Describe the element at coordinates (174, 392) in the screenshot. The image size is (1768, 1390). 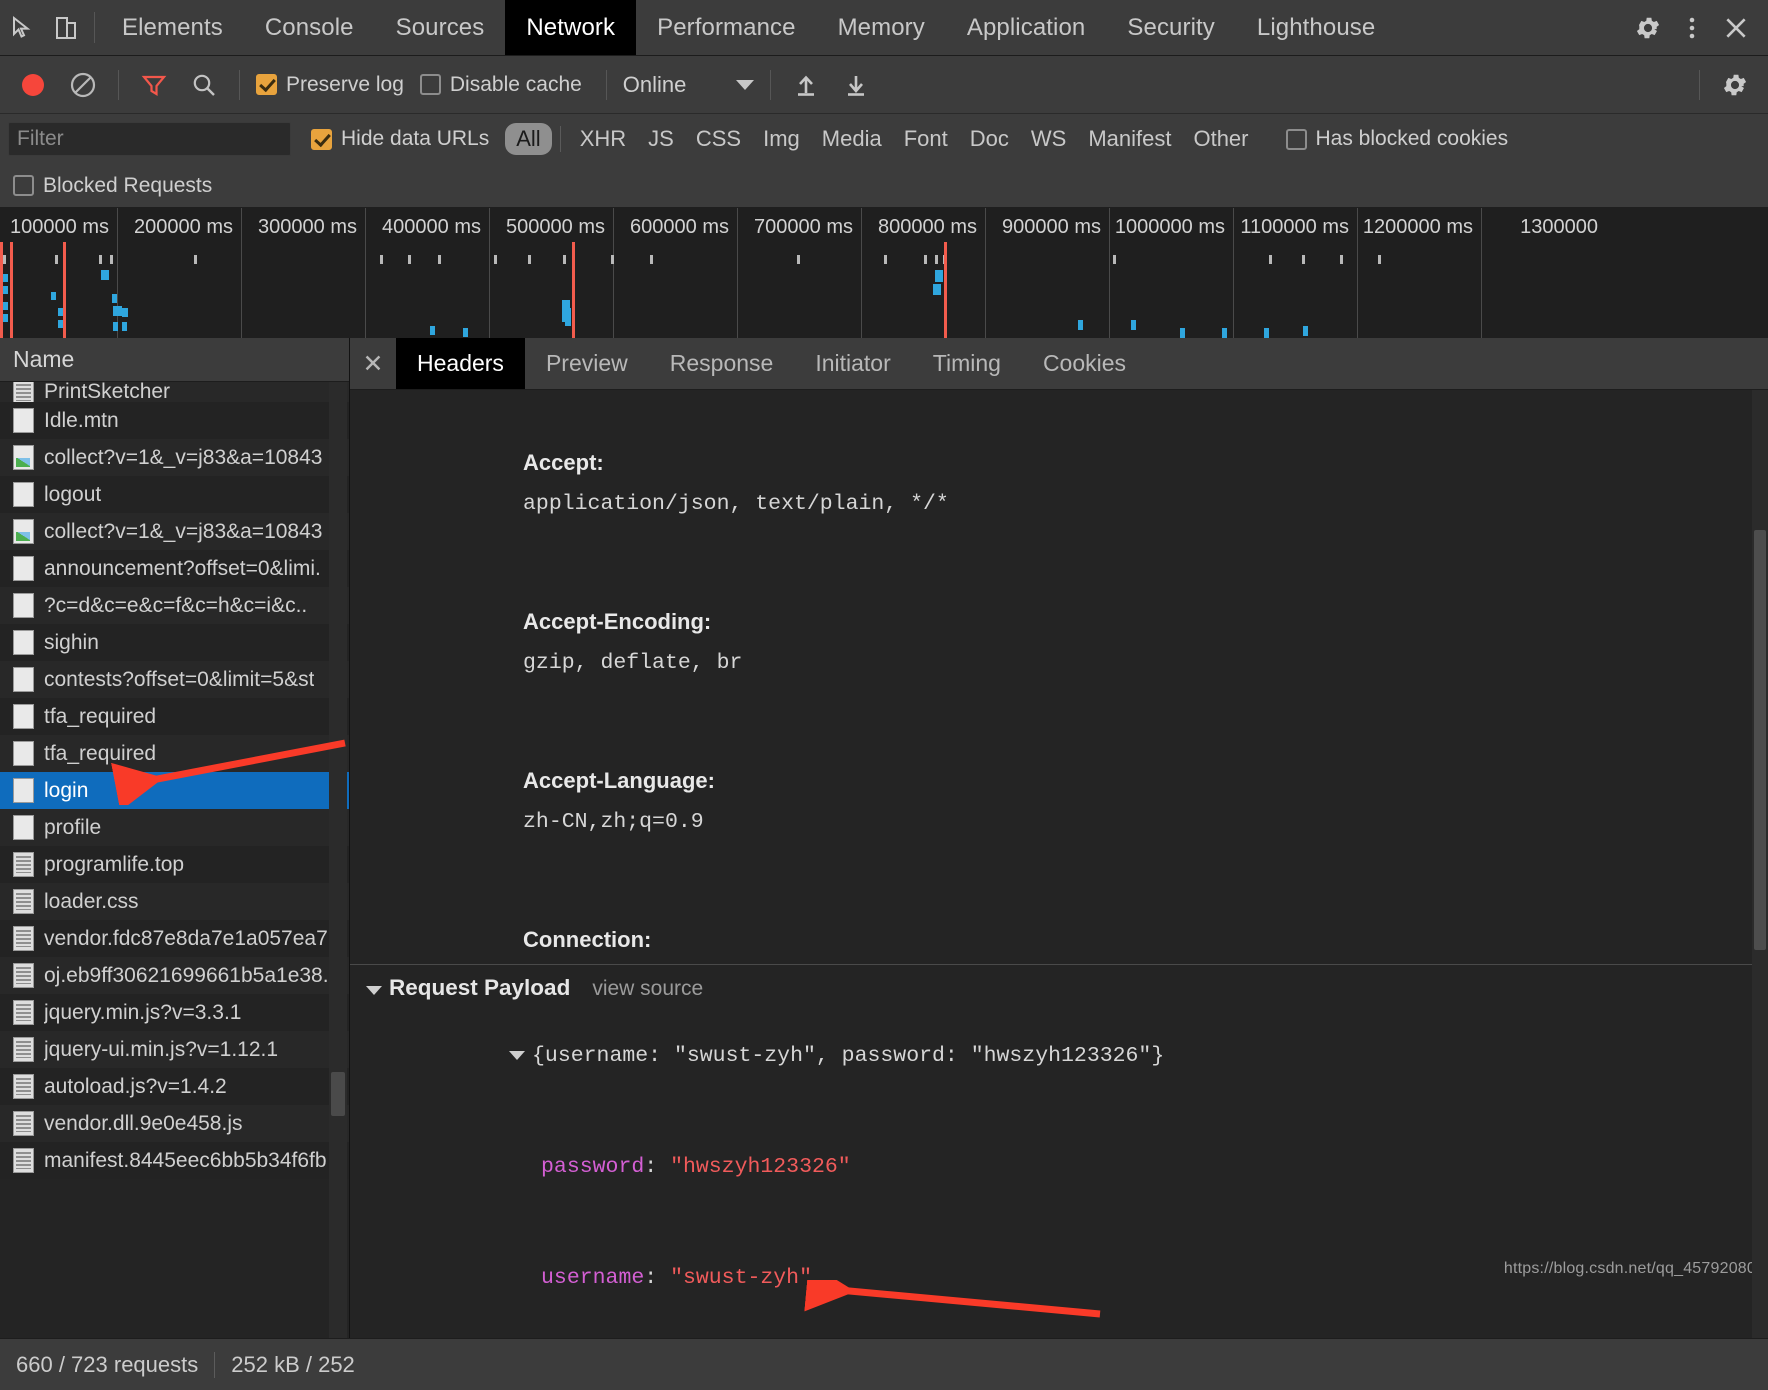
I see `table-row: PrintSketcher` at that location.